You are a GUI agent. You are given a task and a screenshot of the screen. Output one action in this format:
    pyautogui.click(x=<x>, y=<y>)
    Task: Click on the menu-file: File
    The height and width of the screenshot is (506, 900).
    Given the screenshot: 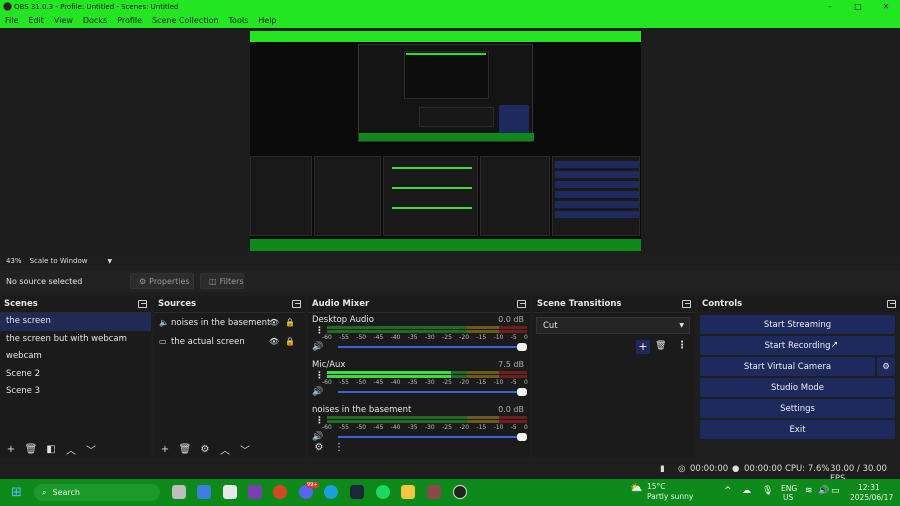 What is the action you would take?
    pyautogui.click(x=11, y=20)
    